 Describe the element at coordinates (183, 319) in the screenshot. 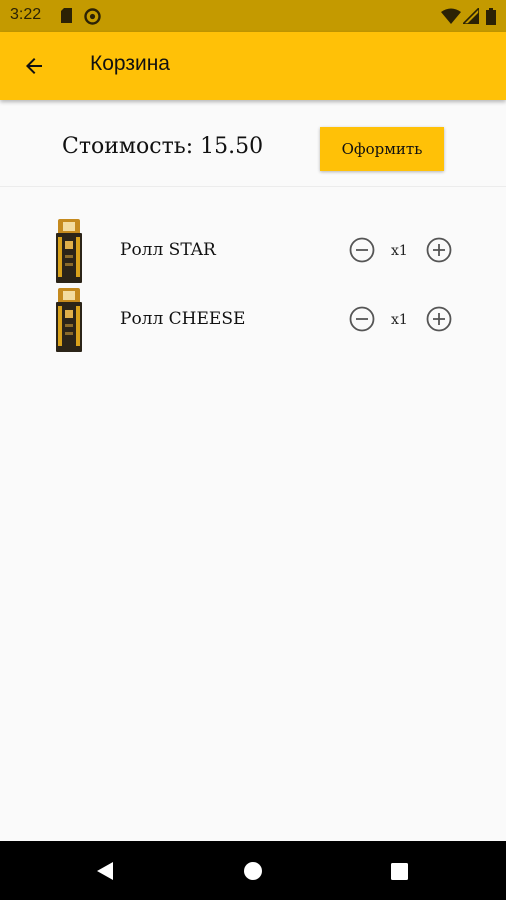

I see `item-name: Ролл CHEESE` at that location.